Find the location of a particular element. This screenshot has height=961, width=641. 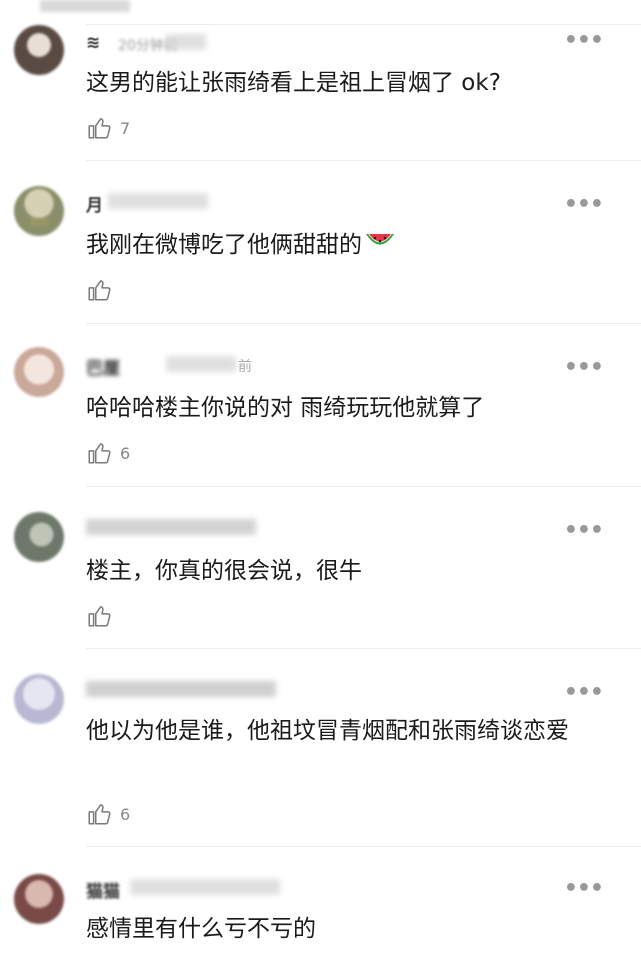

comment-header: 巴厘 前 is located at coordinates (196, 366).